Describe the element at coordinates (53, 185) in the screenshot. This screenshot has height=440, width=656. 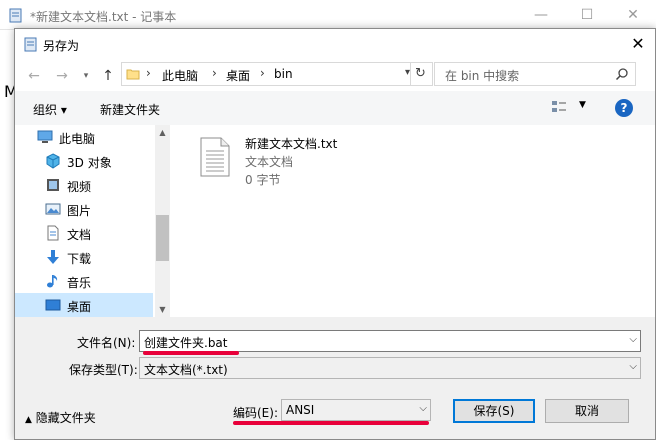
I see `video-icon` at that location.